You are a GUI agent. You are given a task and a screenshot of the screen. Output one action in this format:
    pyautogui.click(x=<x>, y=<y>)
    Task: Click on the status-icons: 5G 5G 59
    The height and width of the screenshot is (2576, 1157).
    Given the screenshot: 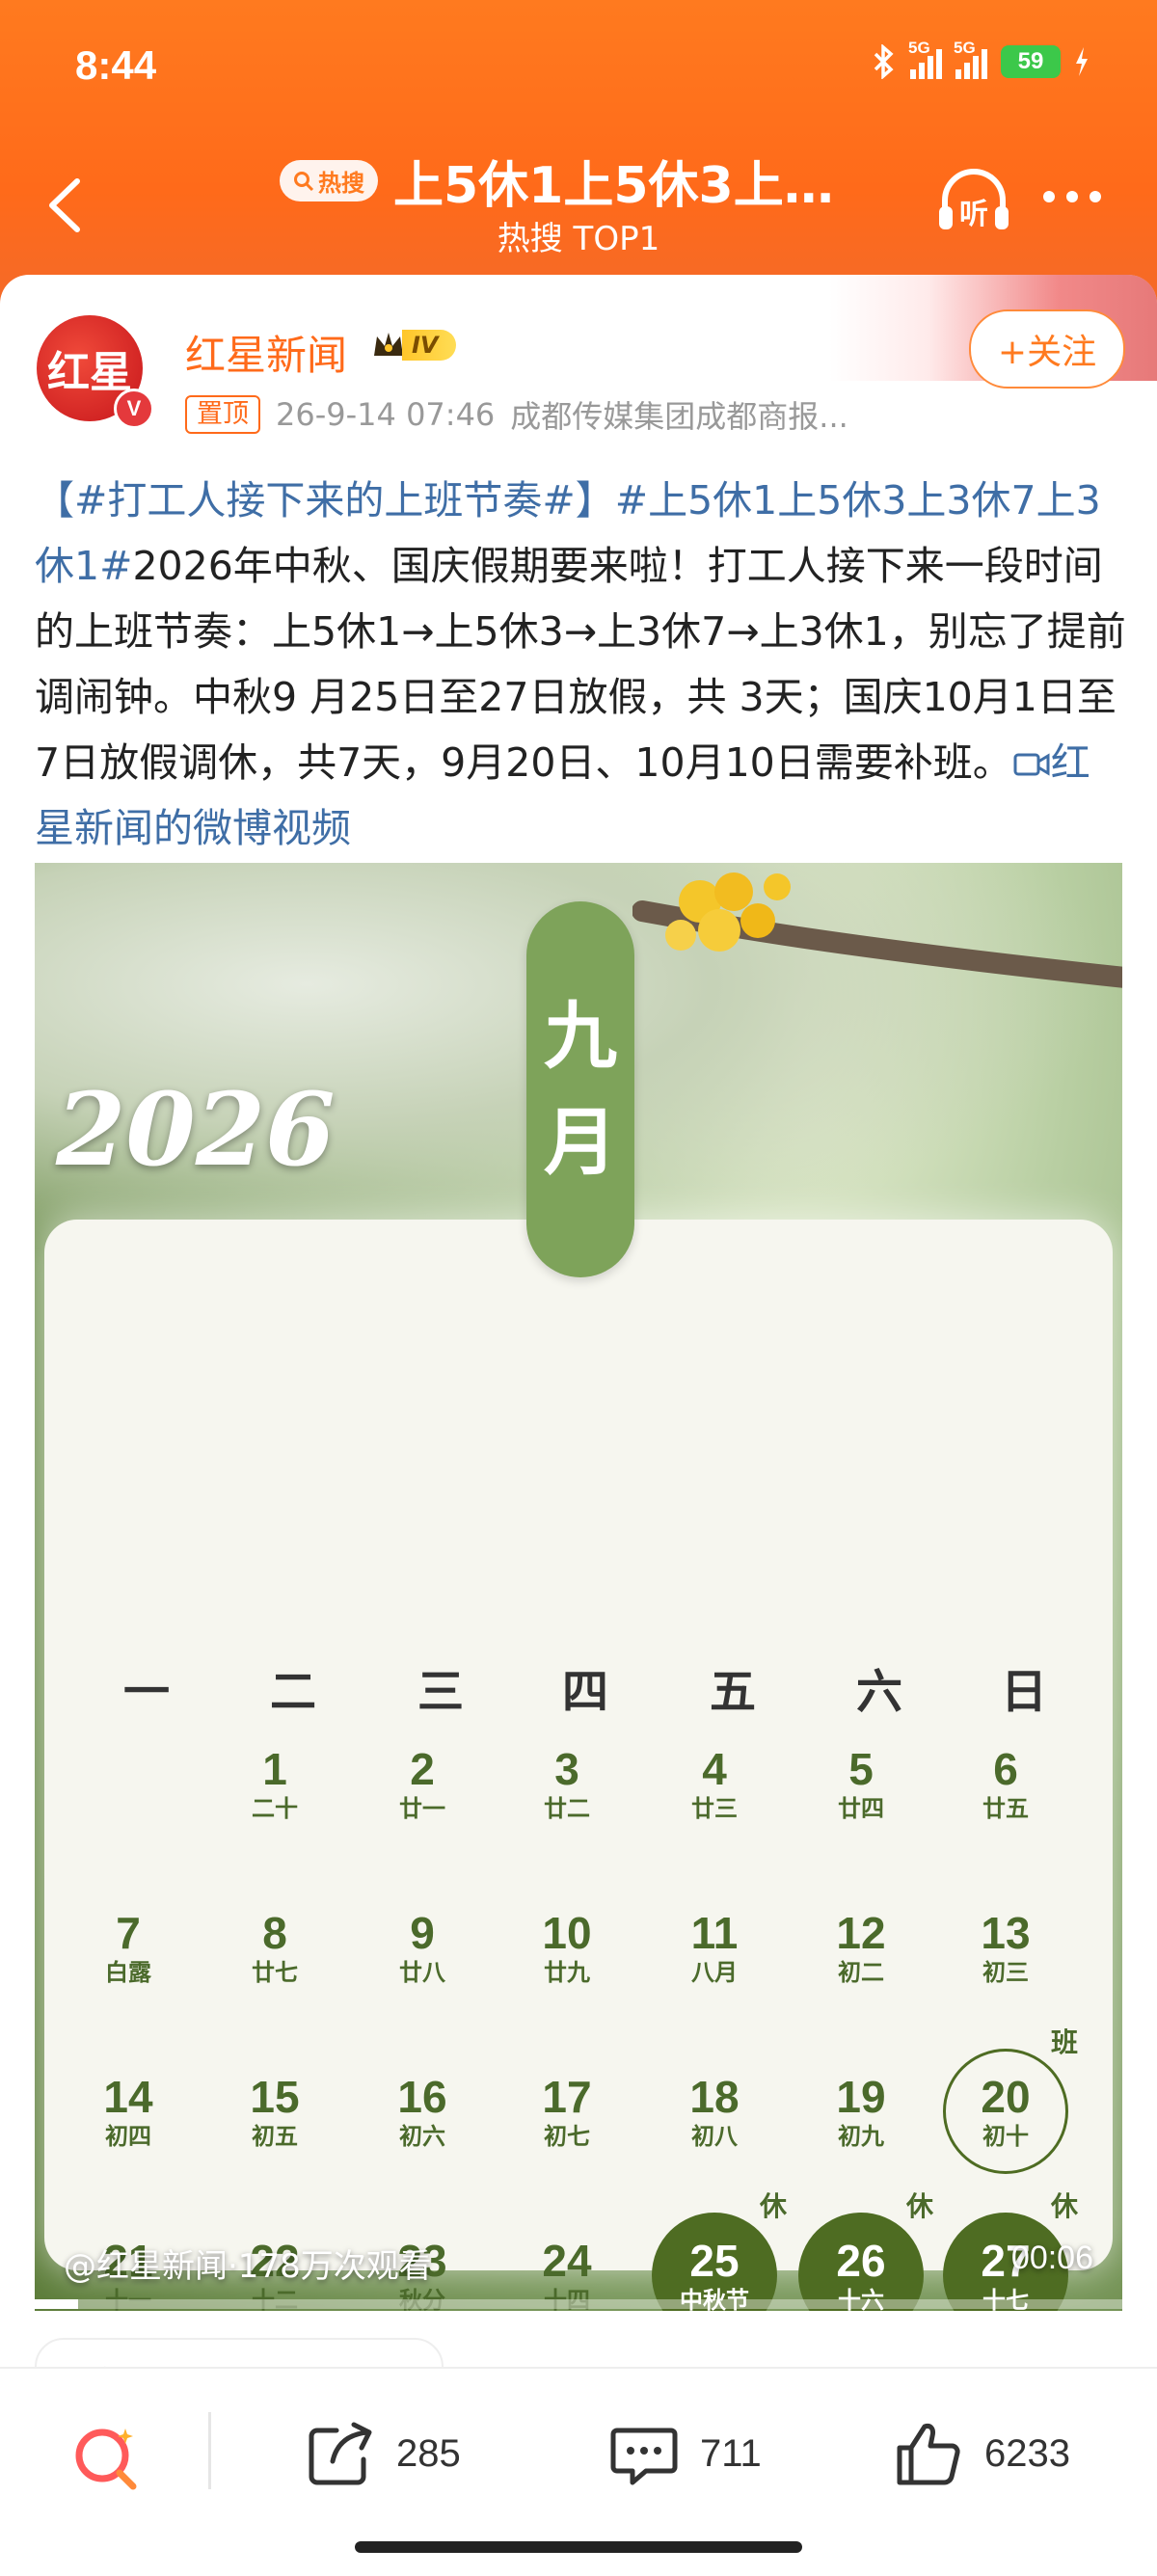 What is the action you would take?
    pyautogui.click(x=981, y=59)
    